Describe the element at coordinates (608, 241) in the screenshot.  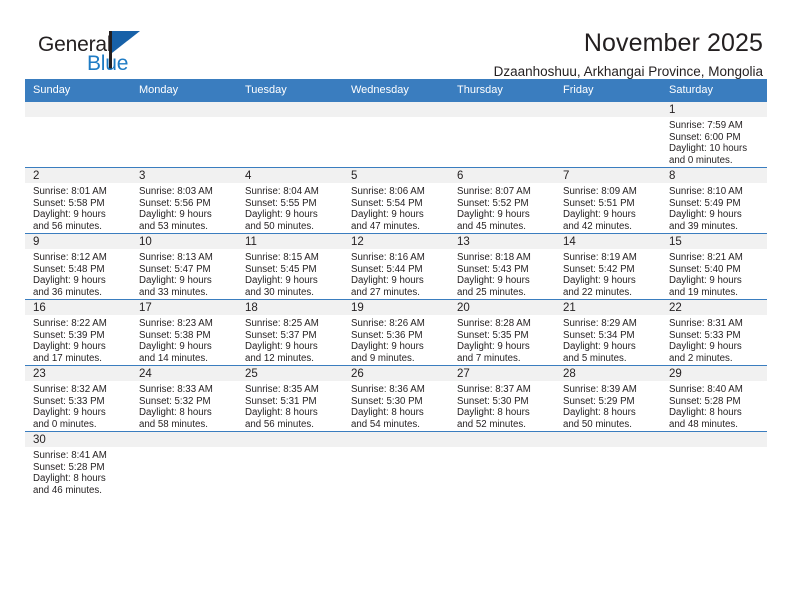
I see `day-number: 14` at that location.